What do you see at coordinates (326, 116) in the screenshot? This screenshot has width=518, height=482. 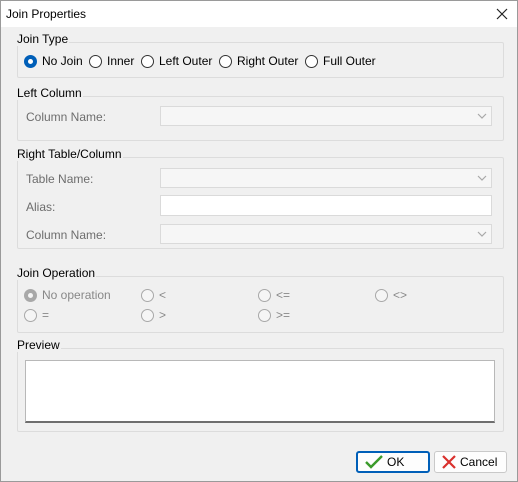 I see `left-column-name-combobox` at bounding box center [326, 116].